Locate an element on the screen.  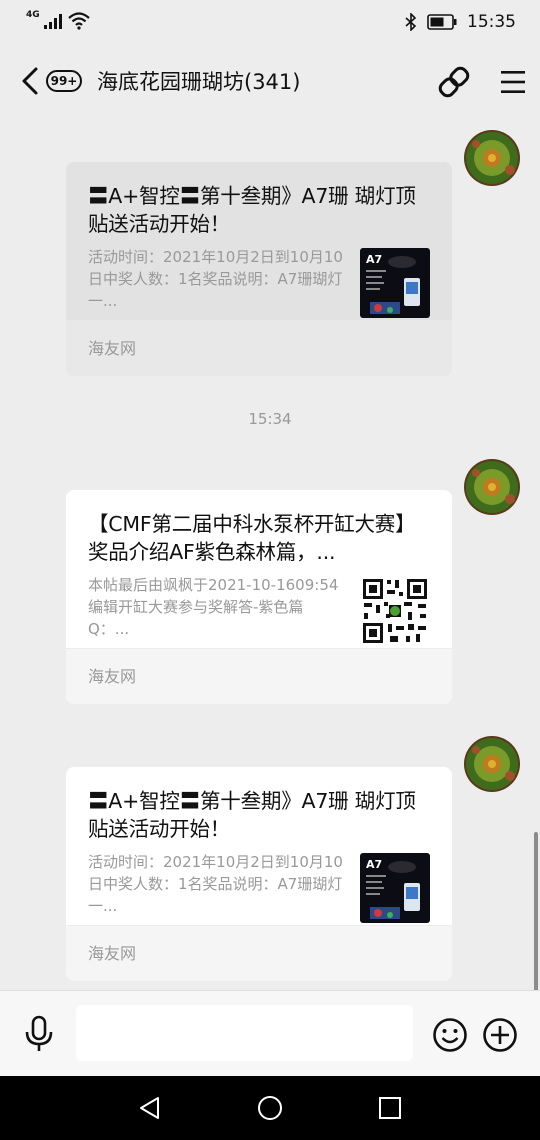
chat-title: 海底花园珊瑚坊(341) is located at coordinates (199, 82).